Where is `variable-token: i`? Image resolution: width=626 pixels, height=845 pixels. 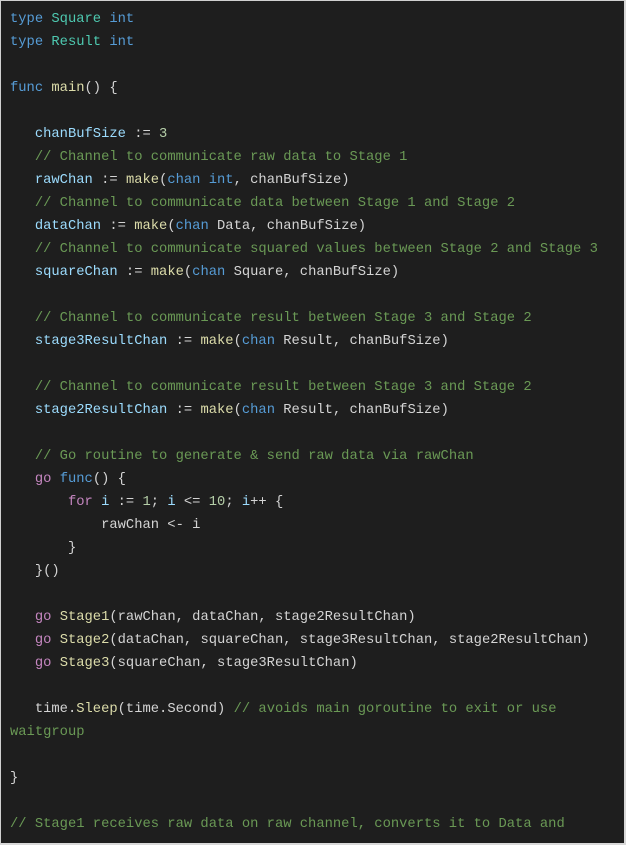 variable-token: i is located at coordinates (171, 502).